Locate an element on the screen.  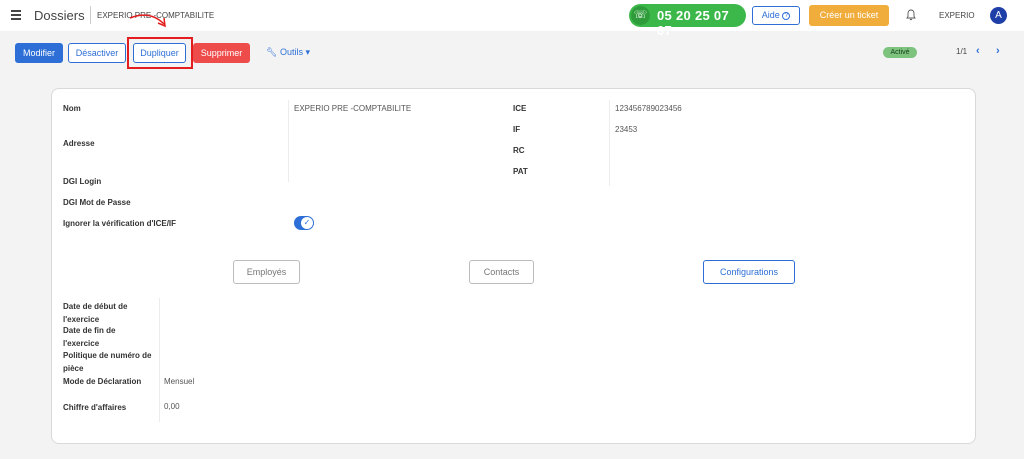
ignore-check-toggle: ✓ is located at coordinates (304, 223).